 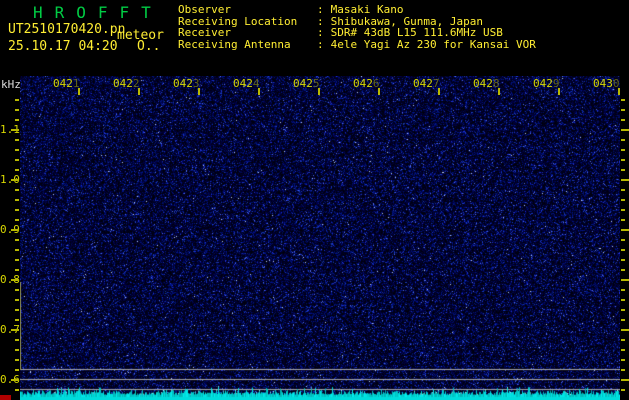 What do you see at coordinates (436, 83) in the screenshot?
I see `time-tick-label-last-digit: 7` at bounding box center [436, 83].